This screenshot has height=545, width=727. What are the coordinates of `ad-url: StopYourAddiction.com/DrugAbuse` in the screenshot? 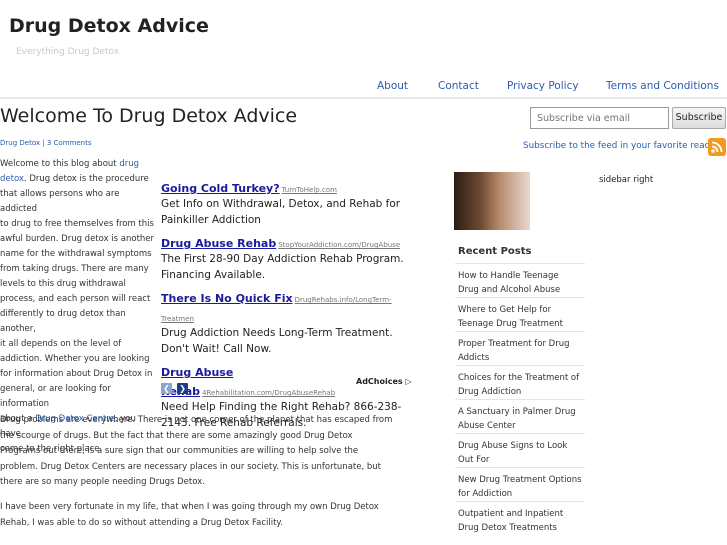 It's located at (339, 245).